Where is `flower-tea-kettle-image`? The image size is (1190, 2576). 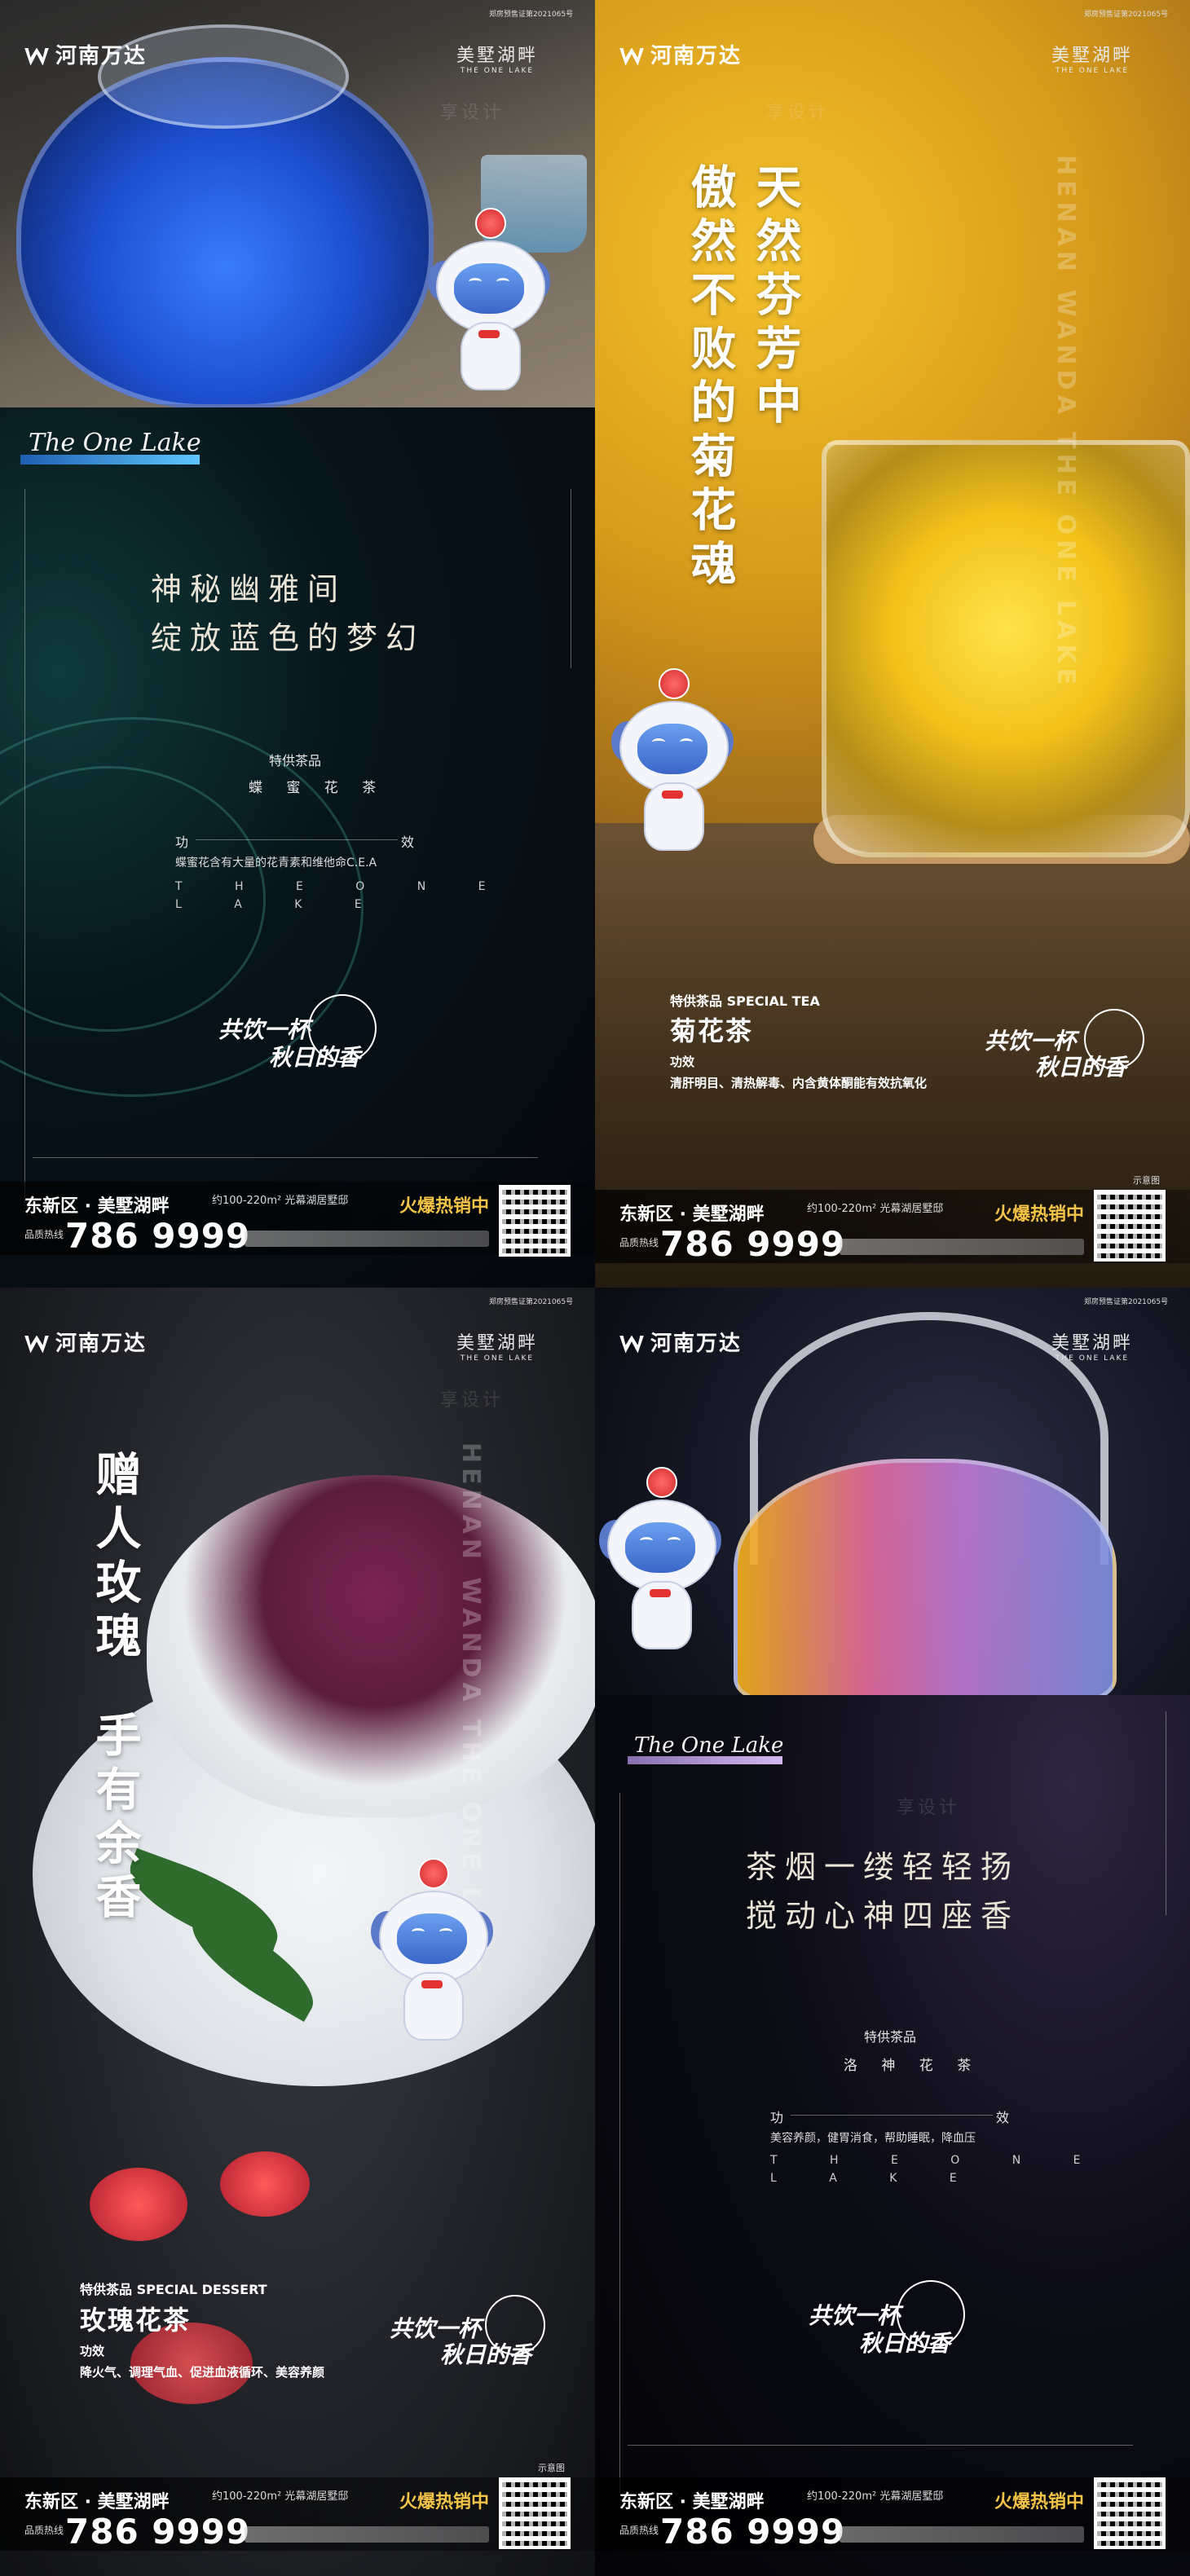 flower-tea-kettle-image is located at coordinates (926, 1581).